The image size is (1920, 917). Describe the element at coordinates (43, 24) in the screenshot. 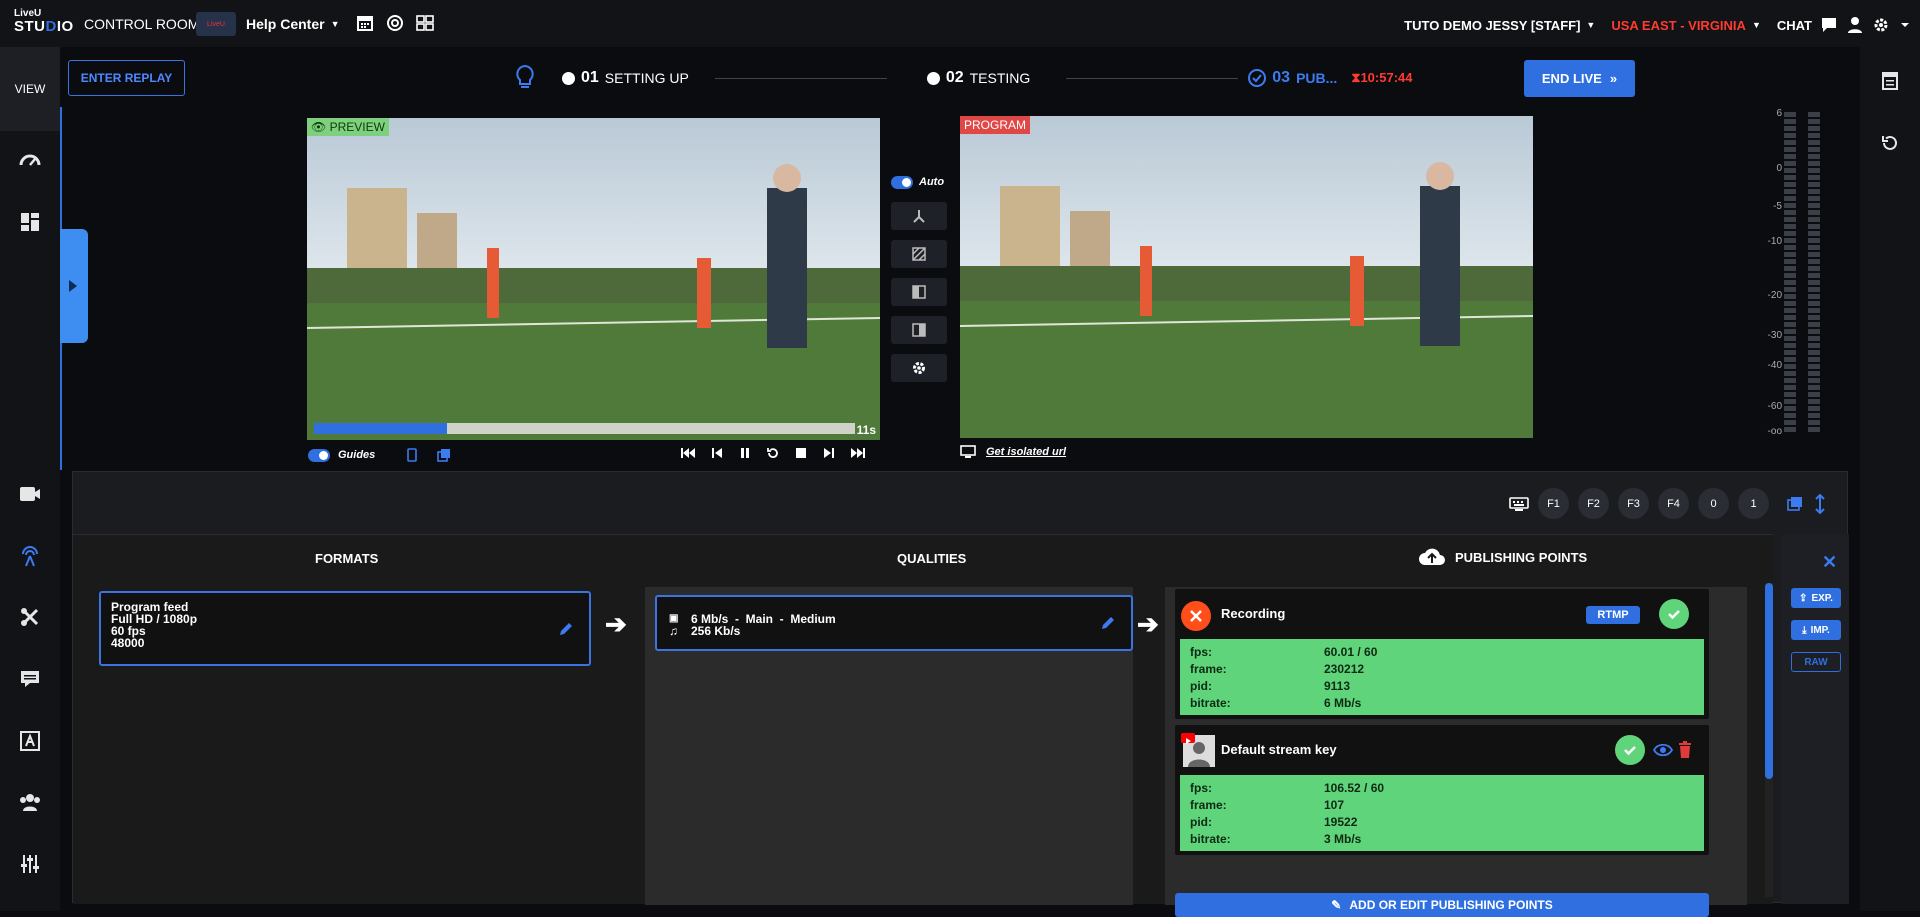

I see `liveu-studio-logo: LiveU STUDIO` at that location.